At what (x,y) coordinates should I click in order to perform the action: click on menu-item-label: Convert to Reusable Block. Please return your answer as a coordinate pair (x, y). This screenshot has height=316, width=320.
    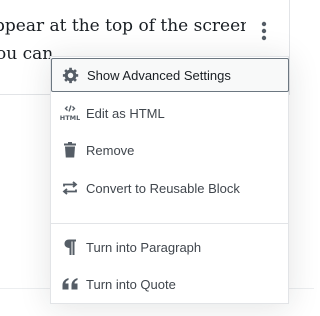
    Looking at the image, I should click on (163, 188).